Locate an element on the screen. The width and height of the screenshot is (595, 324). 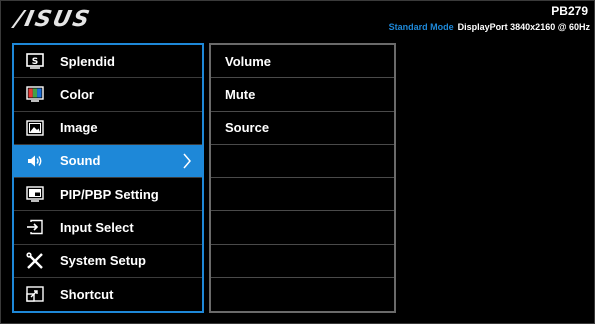
signal-info: DisplayPort 3840x2160 @ 60Hz is located at coordinates (523, 27).